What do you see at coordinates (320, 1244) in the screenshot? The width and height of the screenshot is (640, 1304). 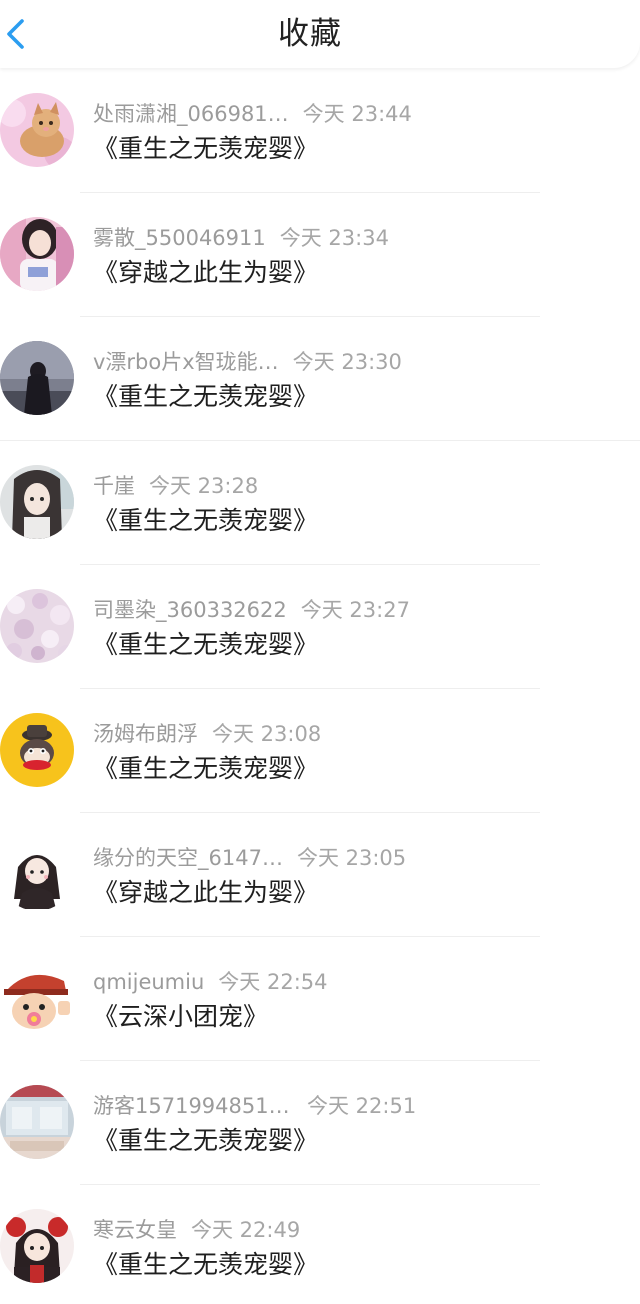 I see `list-item: 寒云女皇 今天 22:49 《重生之无羡宠婴》` at bounding box center [320, 1244].